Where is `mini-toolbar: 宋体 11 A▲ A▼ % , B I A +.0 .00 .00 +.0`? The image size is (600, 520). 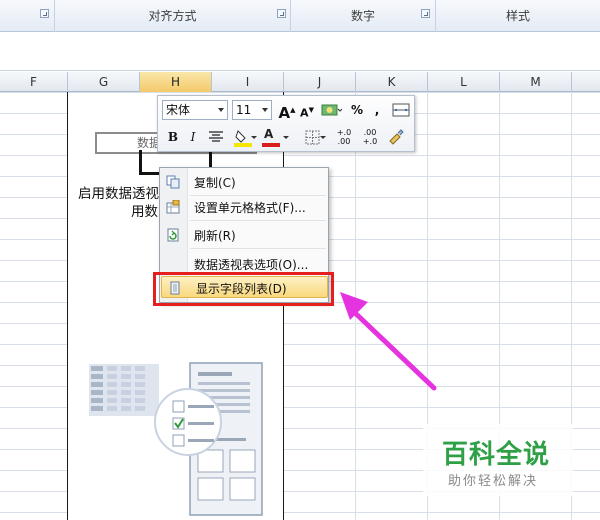
mini-toolbar: 宋体 11 A▲ A▼ % , B I A +.0 .00 .00 +.0 is located at coordinates (286, 123).